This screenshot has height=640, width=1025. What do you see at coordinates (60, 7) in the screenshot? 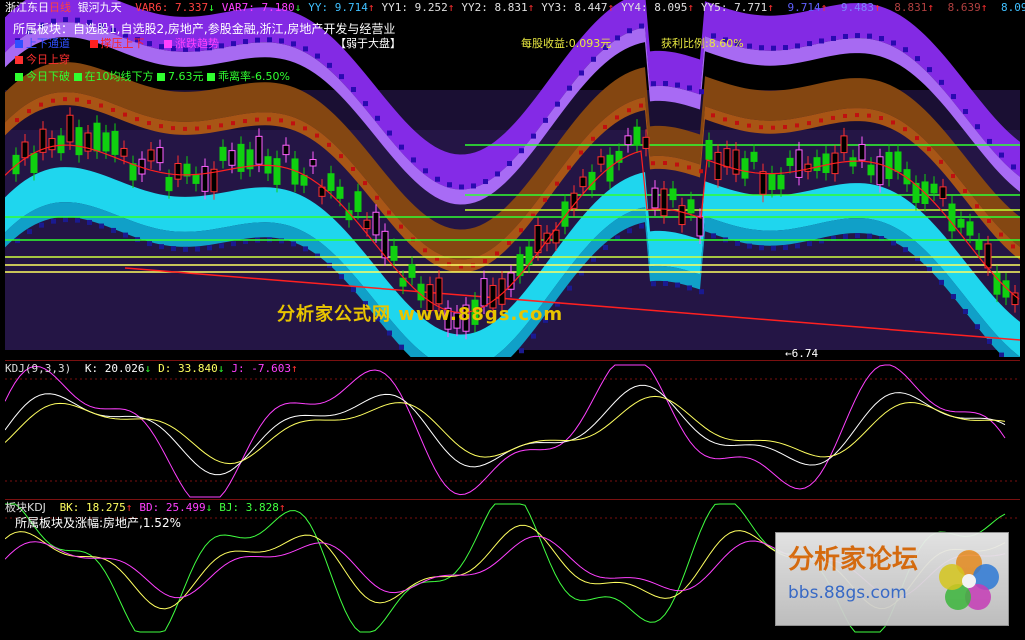
I see `period-label: 日线` at bounding box center [60, 7].